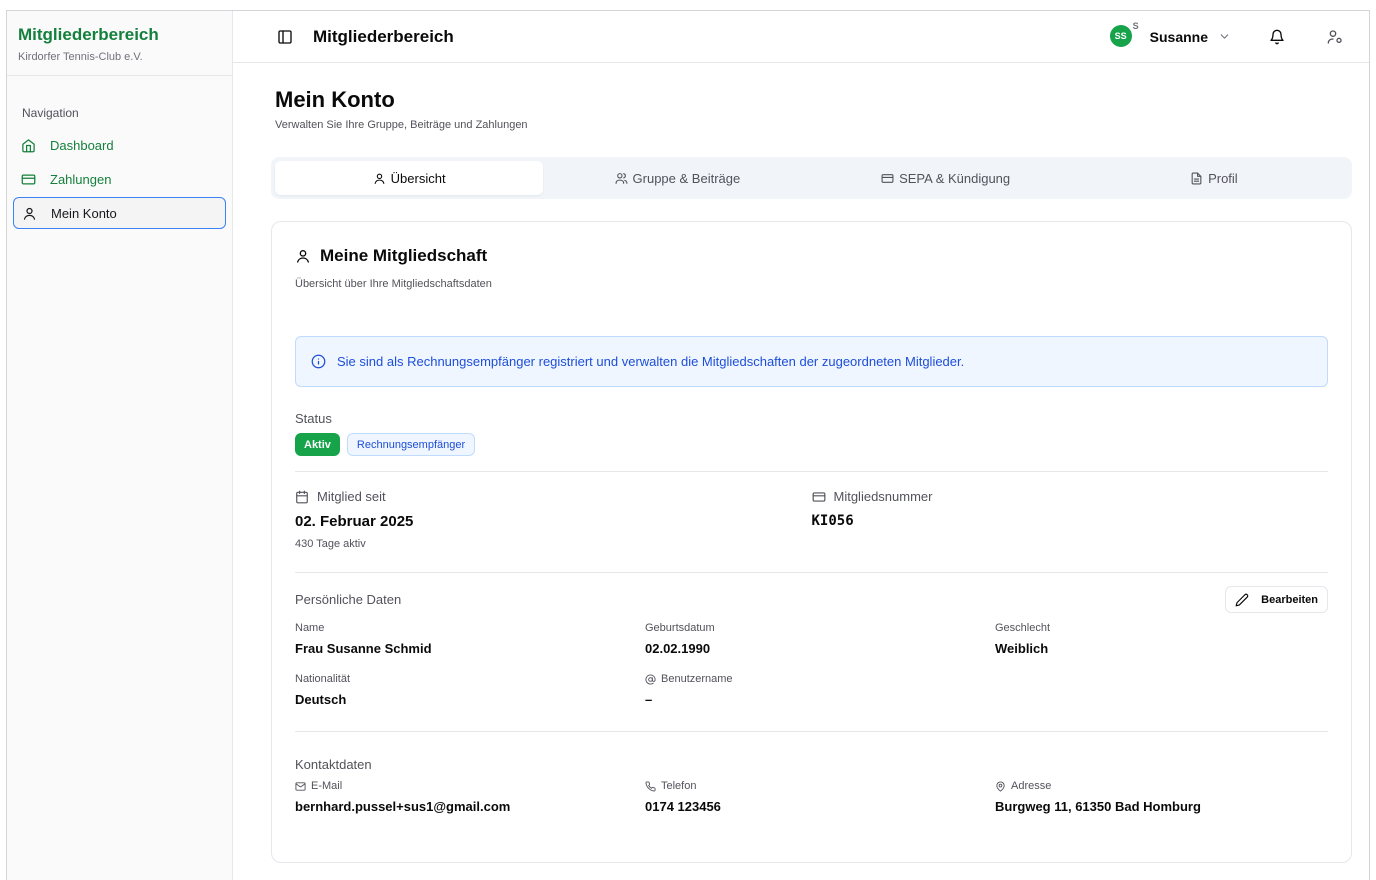 This screenshot has height=880, width=1376. Describe the element at coordinates (470, 797) in the screenshot. I see `field-email: E-Mail bernhard.pussel+sus1@gmail.com` at that location.